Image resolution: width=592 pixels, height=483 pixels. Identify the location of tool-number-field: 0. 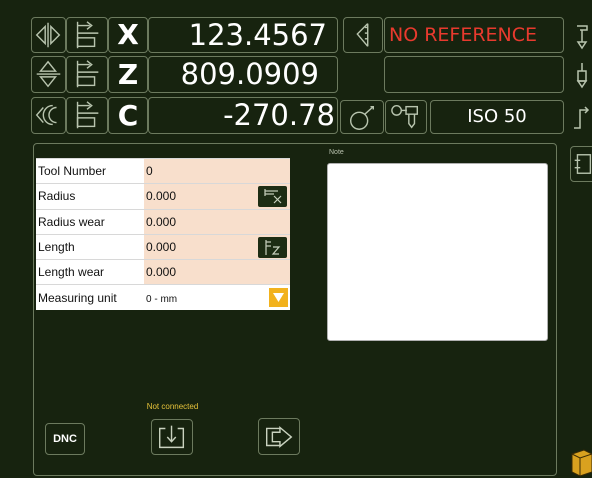
(217, 170).